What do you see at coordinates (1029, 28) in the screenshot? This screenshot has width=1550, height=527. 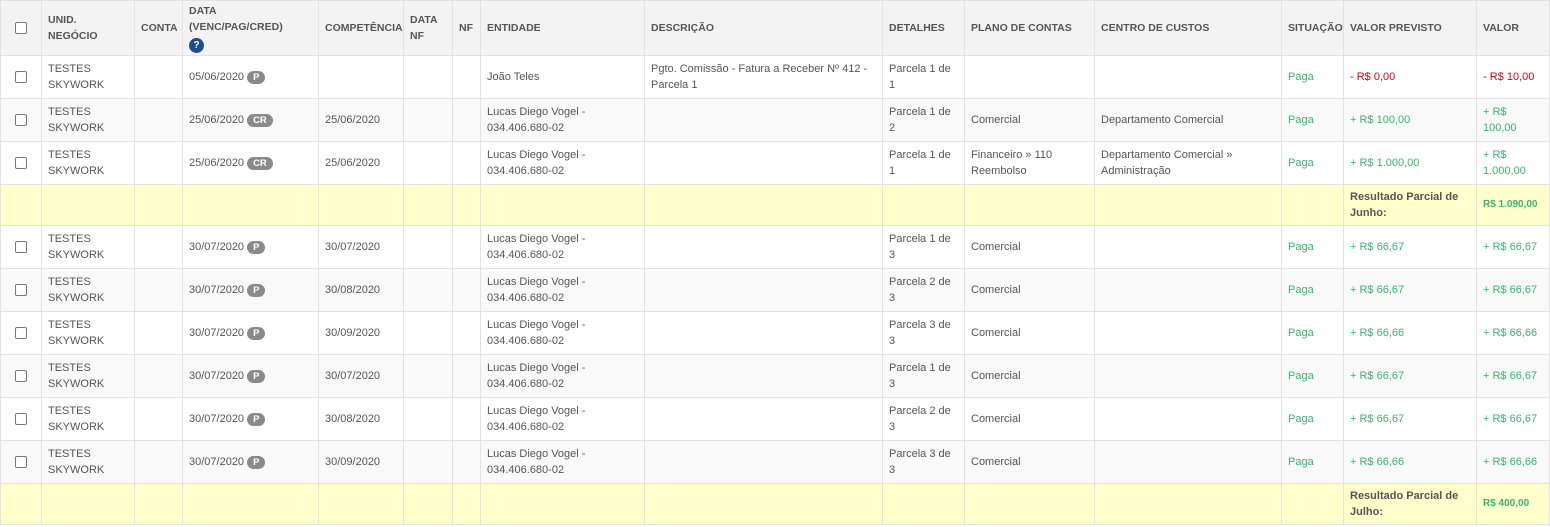 I see `header-plano-de-contas: PLANO DE CONTAS` at bounding box center [1029, 28].